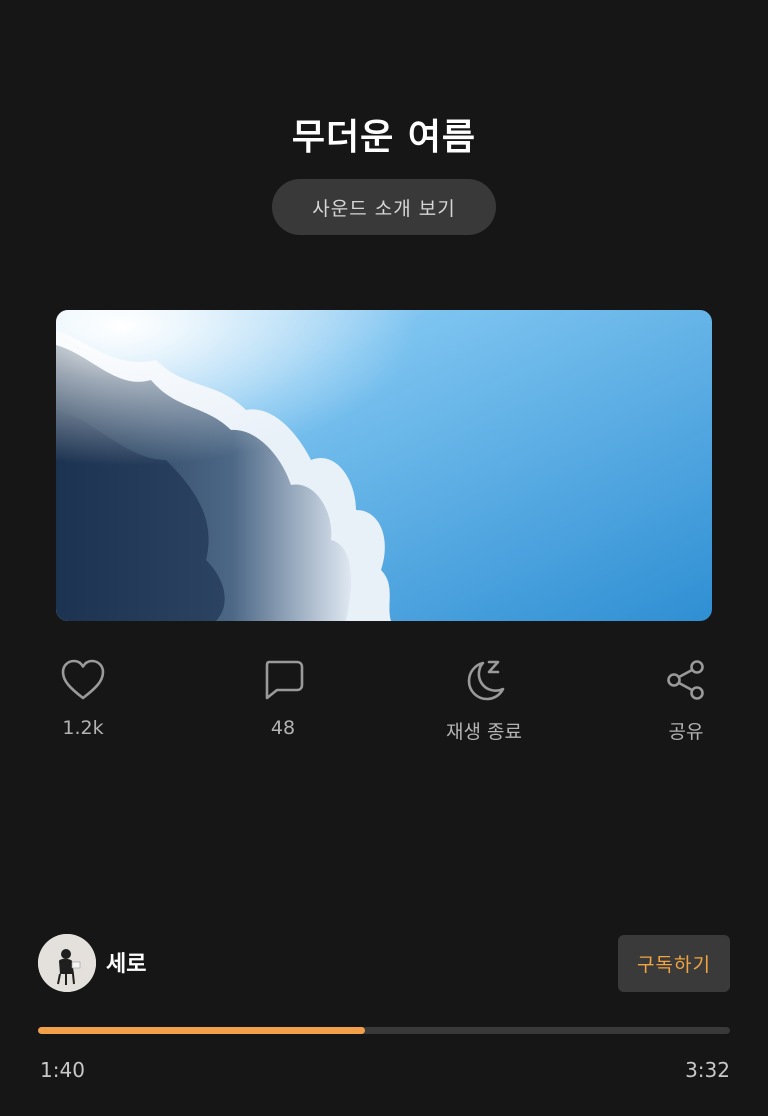 This screenshot has height=1116, width=768. What do you see at coordinates (283, 728) in the screenshot?
I see `comment-count: 48` at bounding box center [283, 728].